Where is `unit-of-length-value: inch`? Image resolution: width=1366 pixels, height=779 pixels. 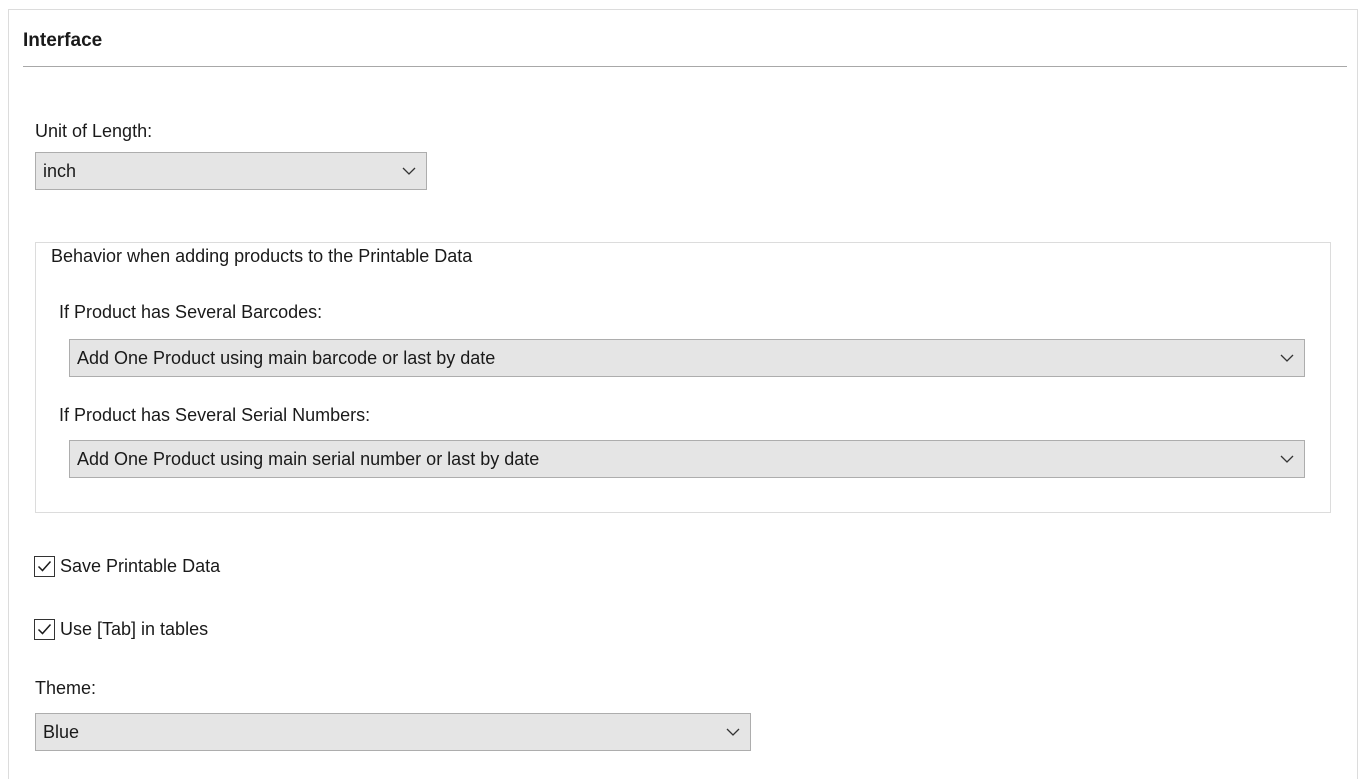 unit-of-length-value: inch is located at coordinates (60, 171).